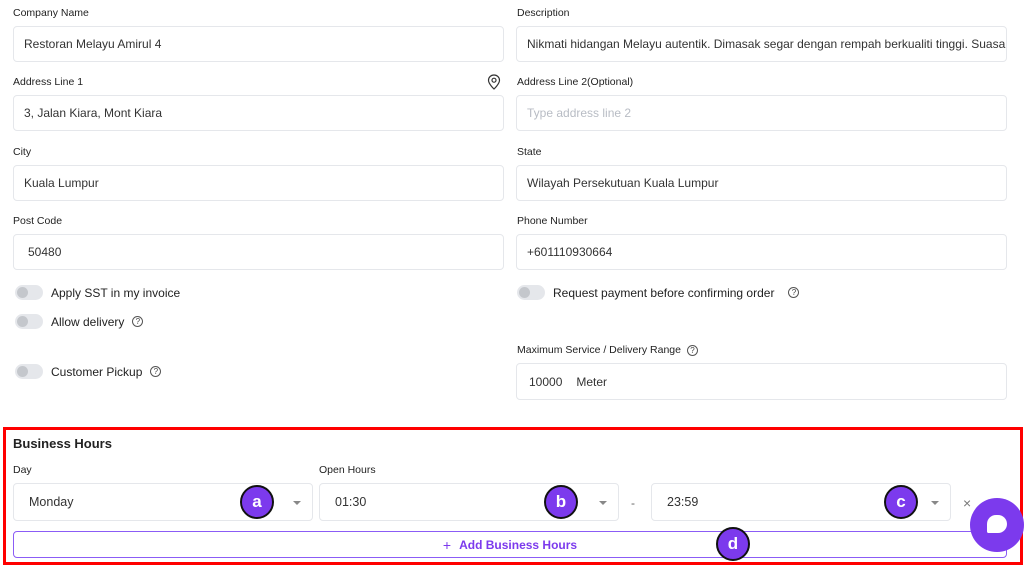 Image resolution: width=1024 pixels, height=567 pixels. I want to click on postcode-input: 50480, so click(258, 252).